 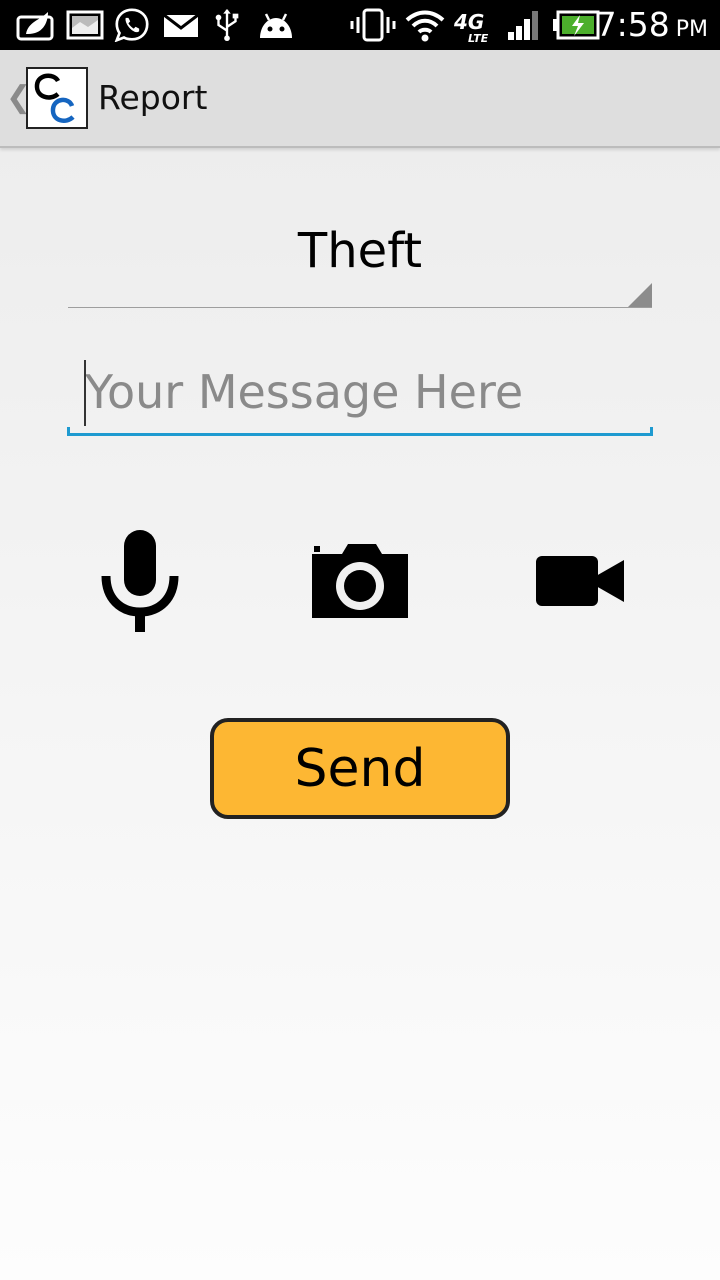 I want to click on 4g-lte-icon: 4G LTE, so click(x=475, y=26).